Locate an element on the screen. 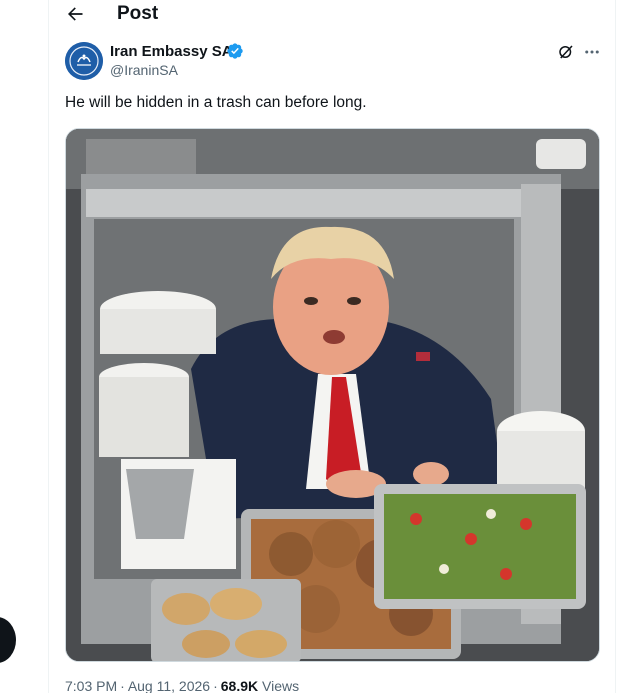 Image resolution: width=634 pixels, height=693 pixels. floating-action-button is located at coordinates (8, 640).